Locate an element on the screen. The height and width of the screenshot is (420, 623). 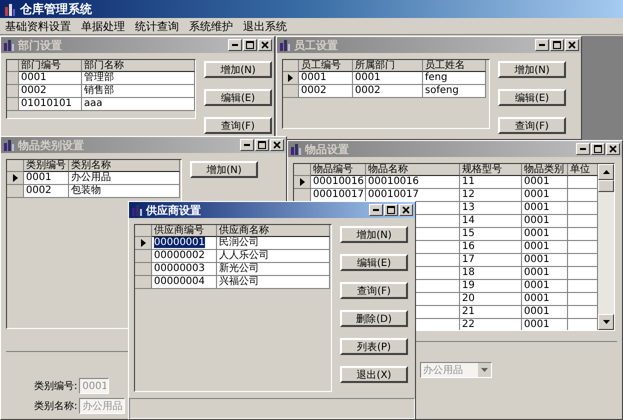
table-cell: 00000001 is located at coordinates (184, 243).